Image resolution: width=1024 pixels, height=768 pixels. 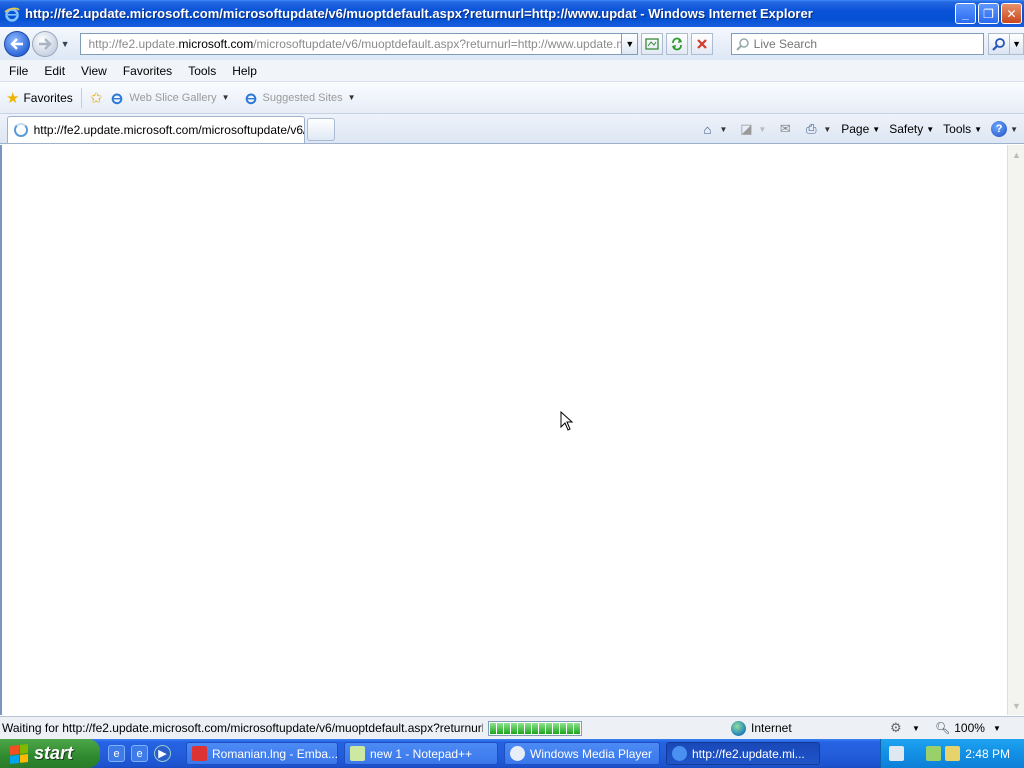 What do you see at coordinates (827, 129) in the screenshot?
I see `print-dropdown: ▼` at bounding box center [827, 129].